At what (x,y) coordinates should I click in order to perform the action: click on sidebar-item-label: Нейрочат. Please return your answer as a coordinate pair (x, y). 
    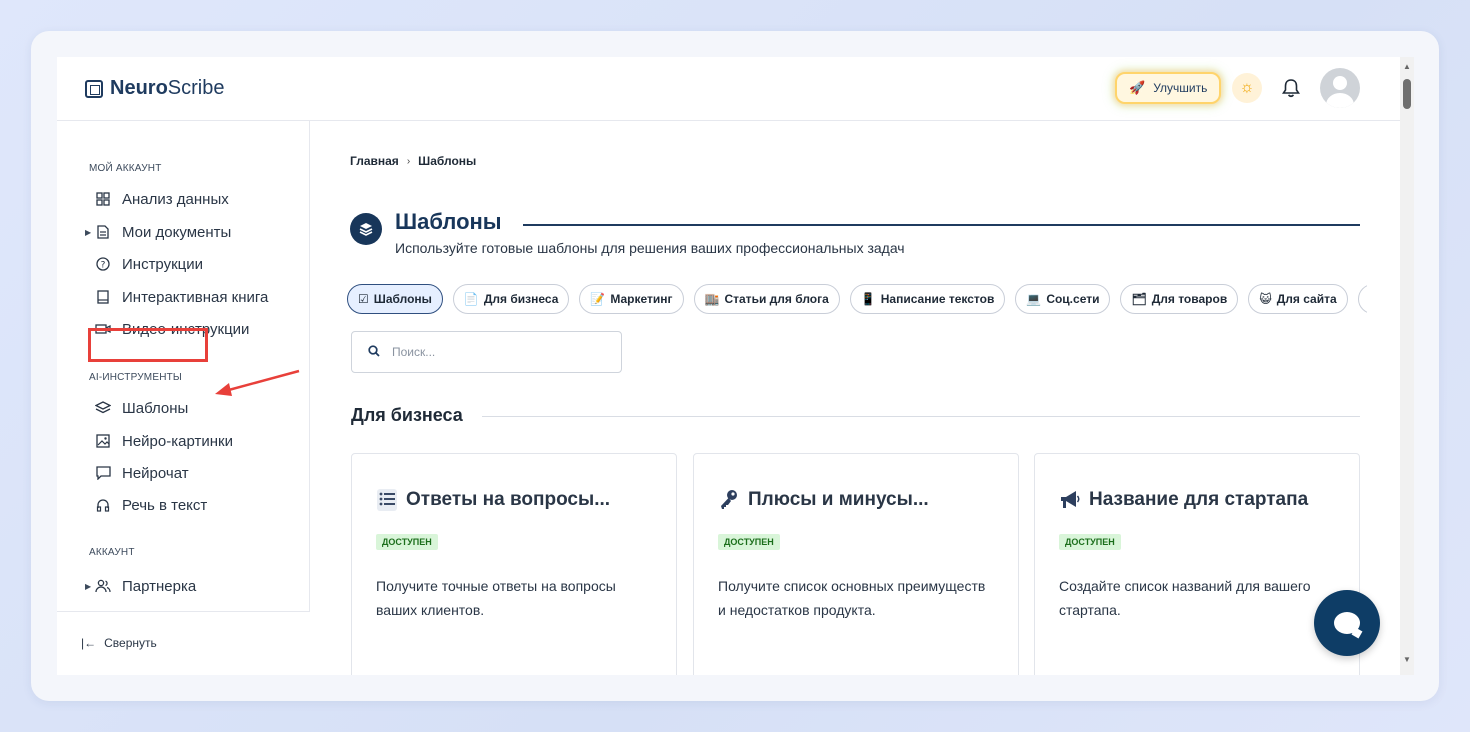
    Looking at the image, I should click on (155, 473).